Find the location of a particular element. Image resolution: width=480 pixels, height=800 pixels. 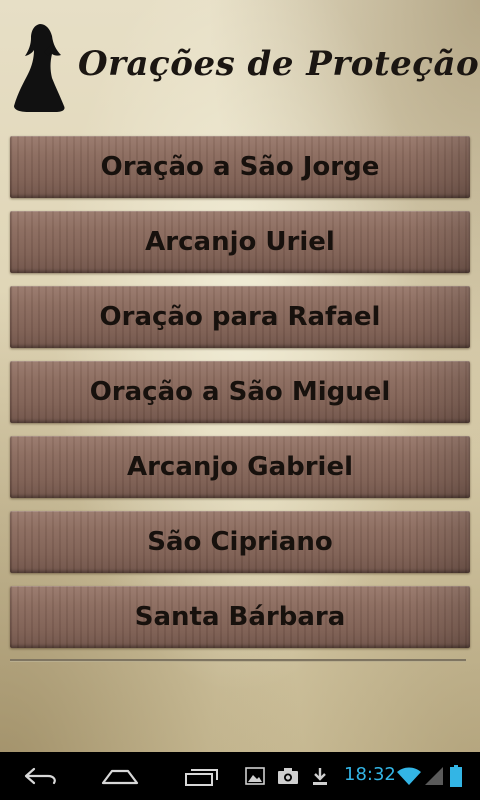

back-icon is located at coordinates (40, 776).